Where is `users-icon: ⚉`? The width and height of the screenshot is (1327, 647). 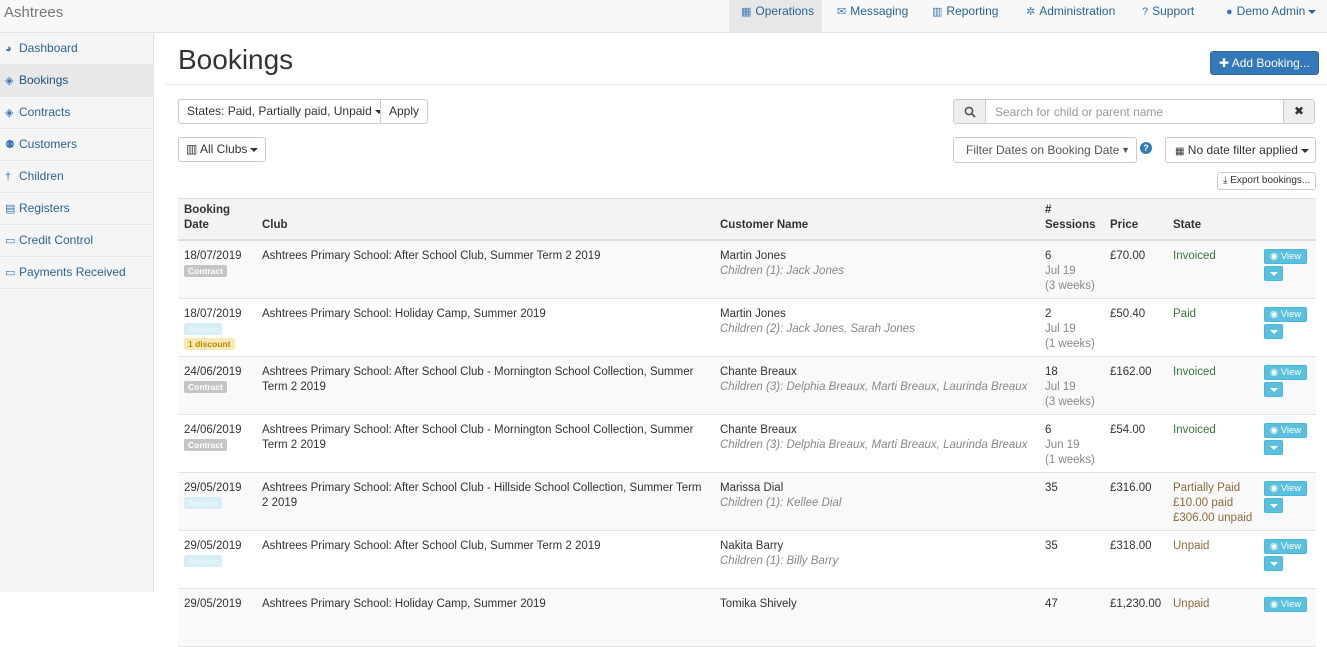
users-icon: ⚉ is located at coordinates (10, 145).